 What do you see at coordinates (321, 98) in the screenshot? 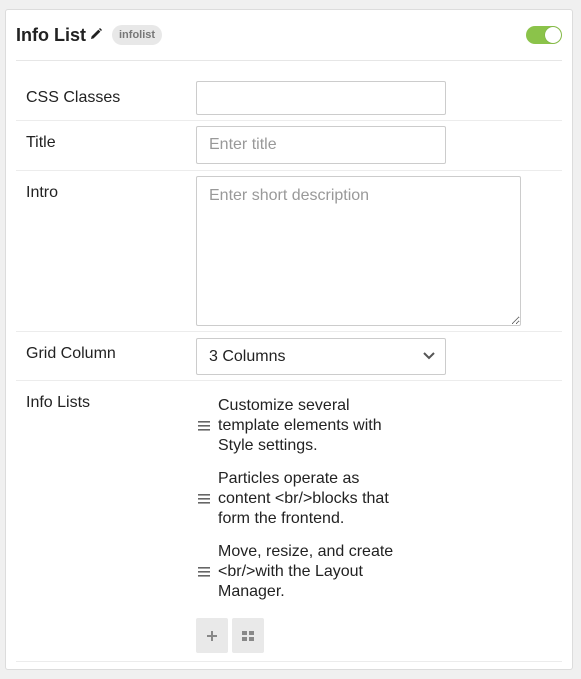
I see `css-classes-input` at bounding box center [321, 98].